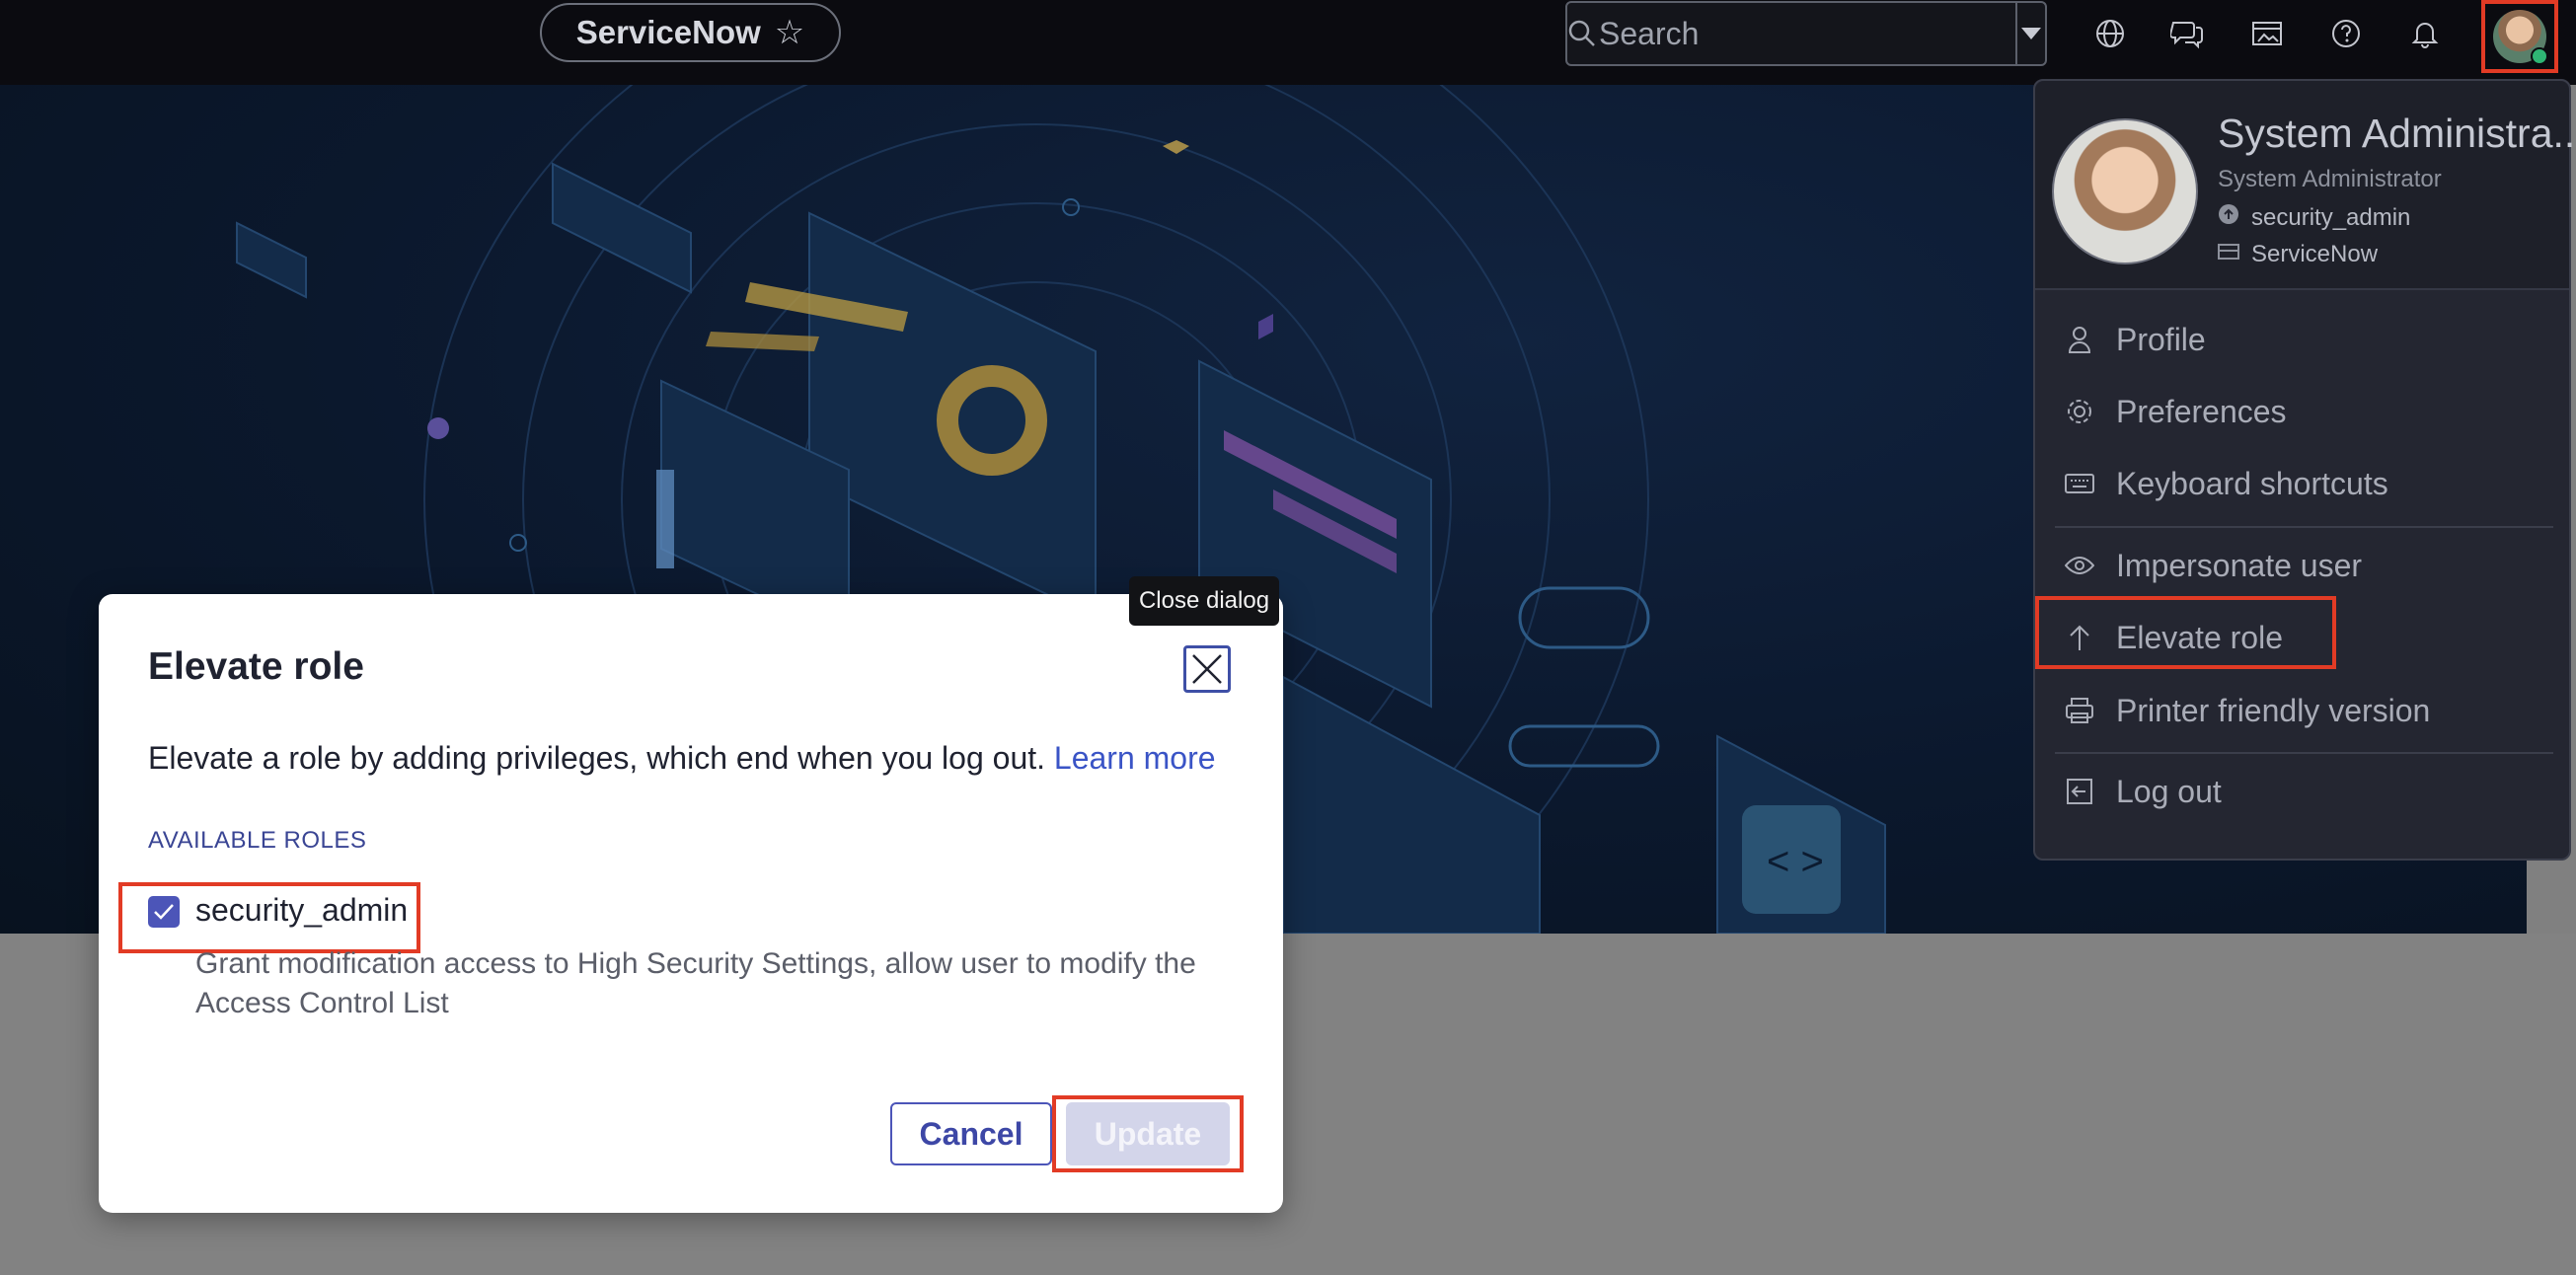 Image resolution: width=2576 pixels, height=1275 pixels. I want to click on menu-item-log-out: Log out, so click(2143, 791).